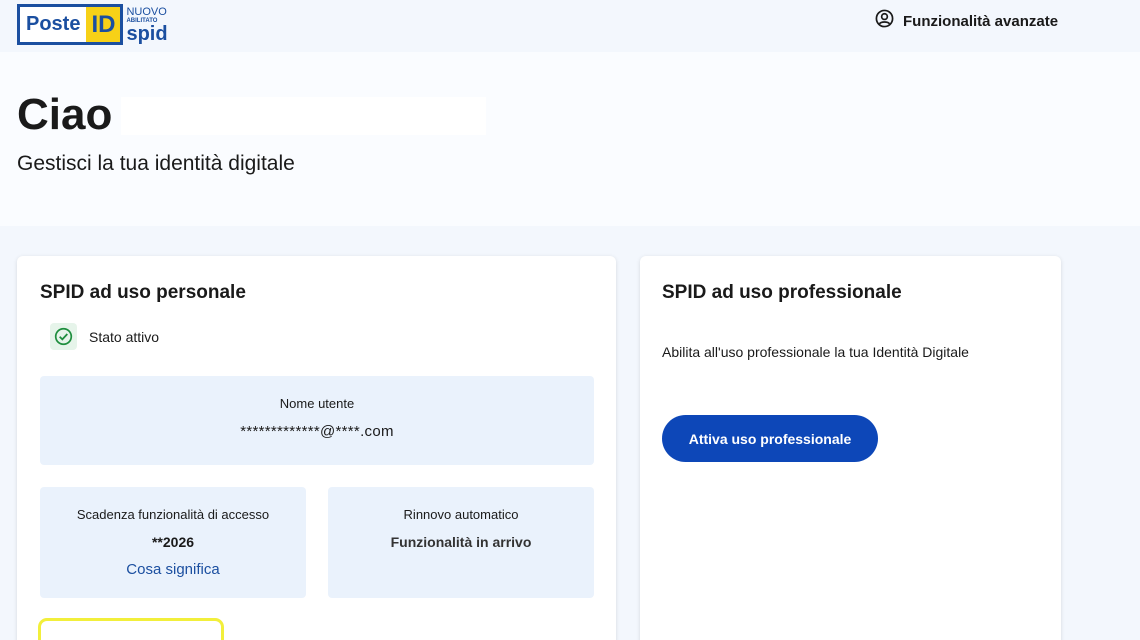 The width and height of the screenshot is (1140, 640). I want to click on logo-spid-block: NUOVO ABILITATO spid, so click(146, 24).